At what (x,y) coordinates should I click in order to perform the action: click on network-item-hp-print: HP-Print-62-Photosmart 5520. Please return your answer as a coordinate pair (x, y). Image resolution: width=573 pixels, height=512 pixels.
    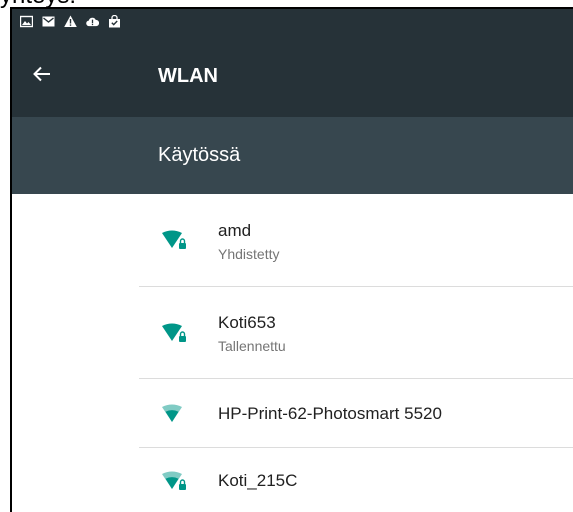
    Looking at the image, I should click on (292, 413).